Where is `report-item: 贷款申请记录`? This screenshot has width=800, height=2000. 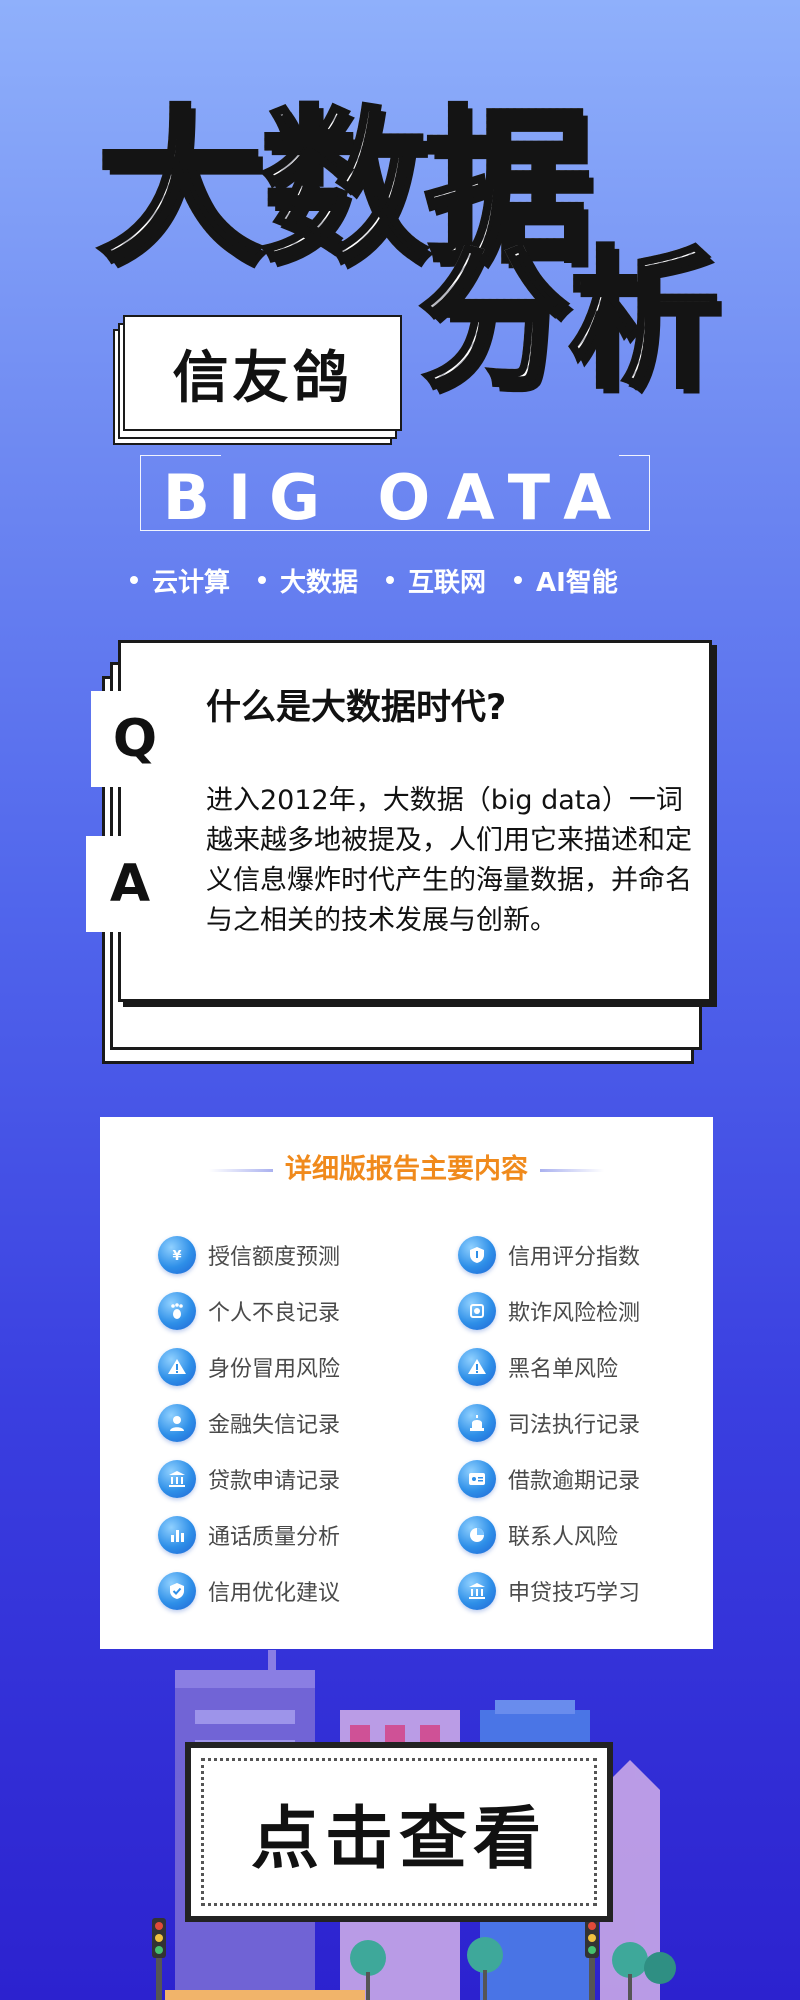
report-item: 贷款申请记录 is located at coordinates (308, 1479).